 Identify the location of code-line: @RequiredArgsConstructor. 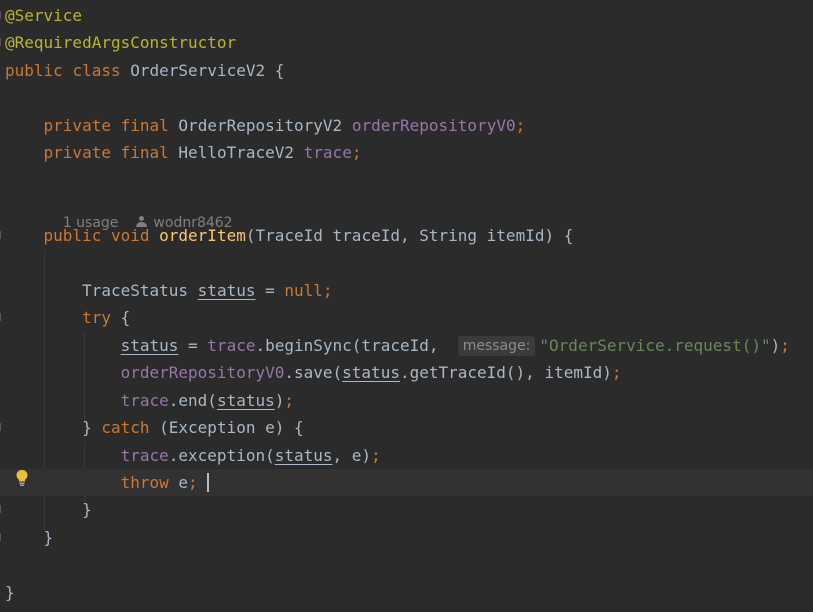
(406, 42).